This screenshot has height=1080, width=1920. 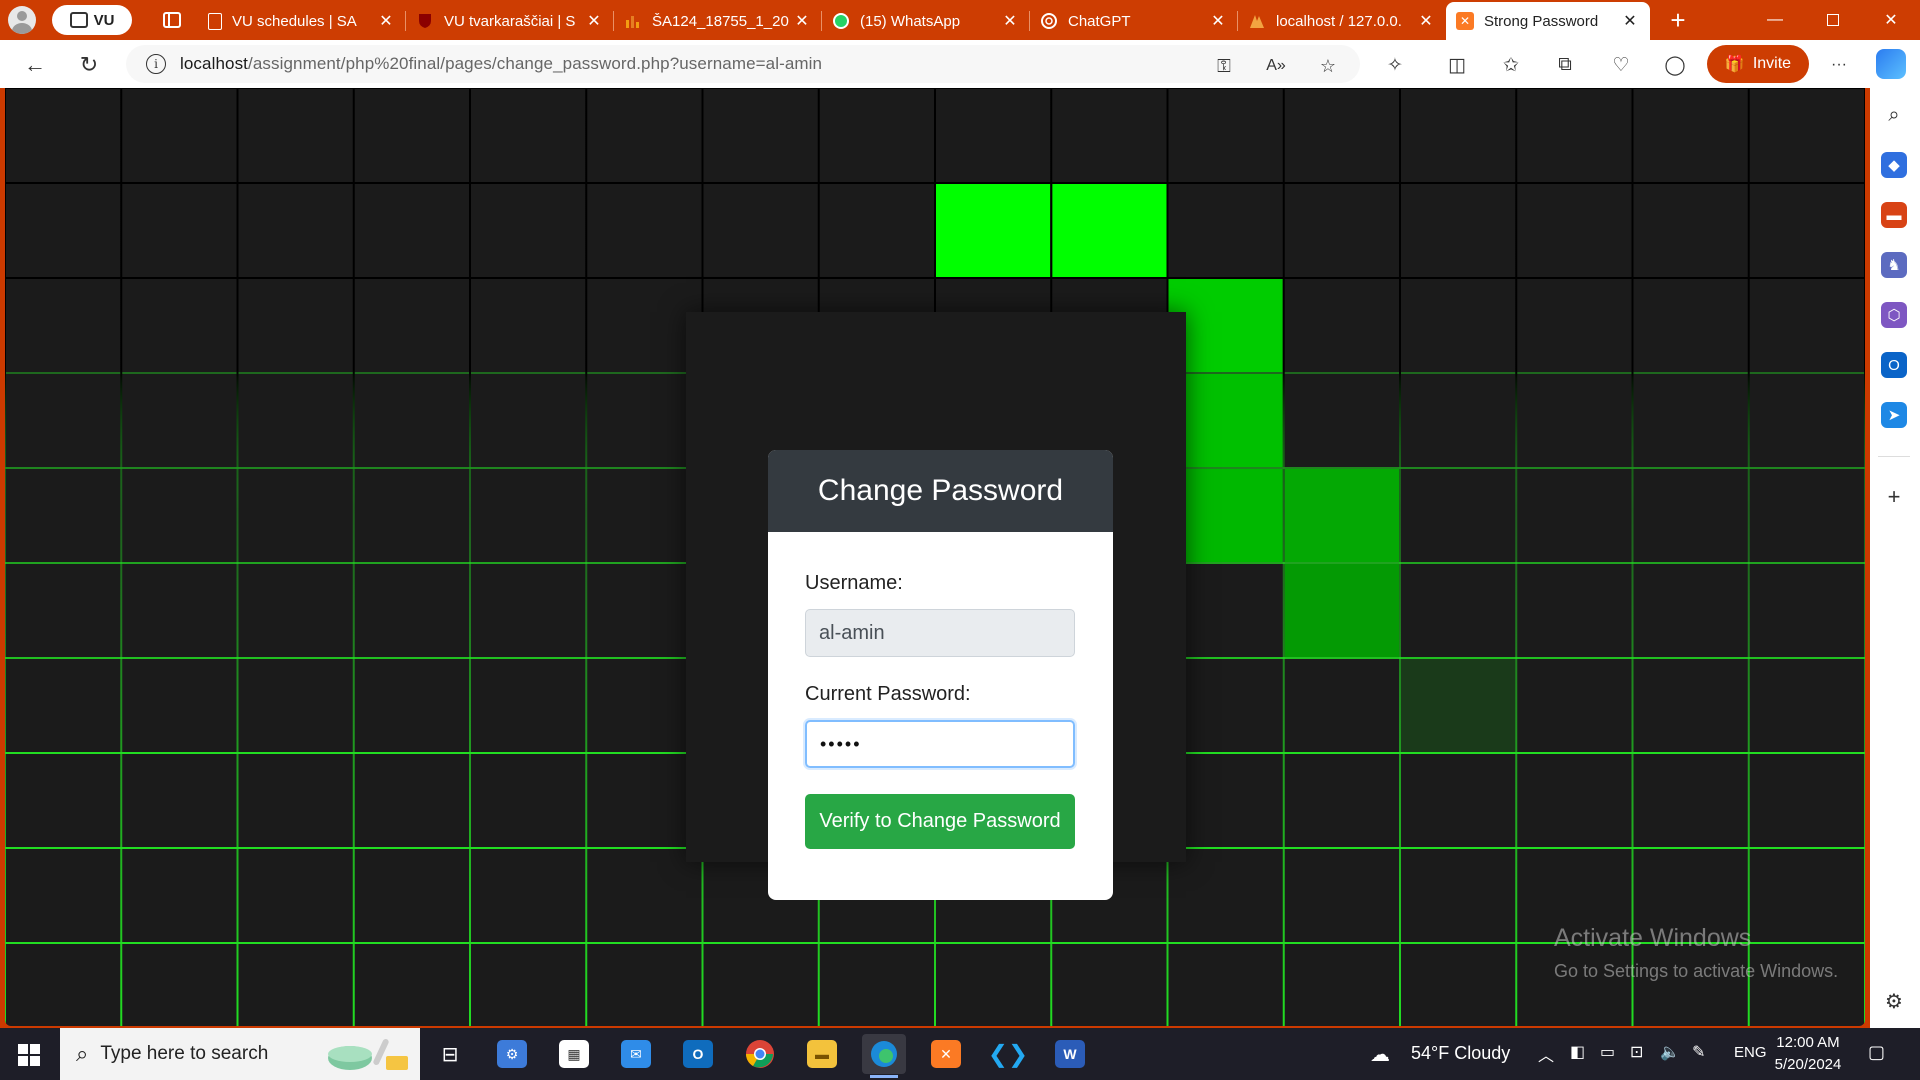 What do you see at coordinates (1675, 65) in the screenshot?
I see `feedback-icon: ◯` at bounding box center [1675, 65].